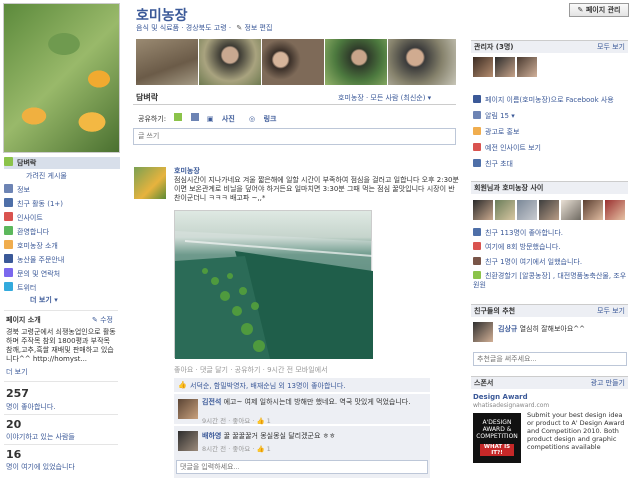 The width and height of the screenshot is (640, 481). Describe the element at coordinates (239, 28) in the screenshot. I see `edit-info-icon: ✎` at that location.